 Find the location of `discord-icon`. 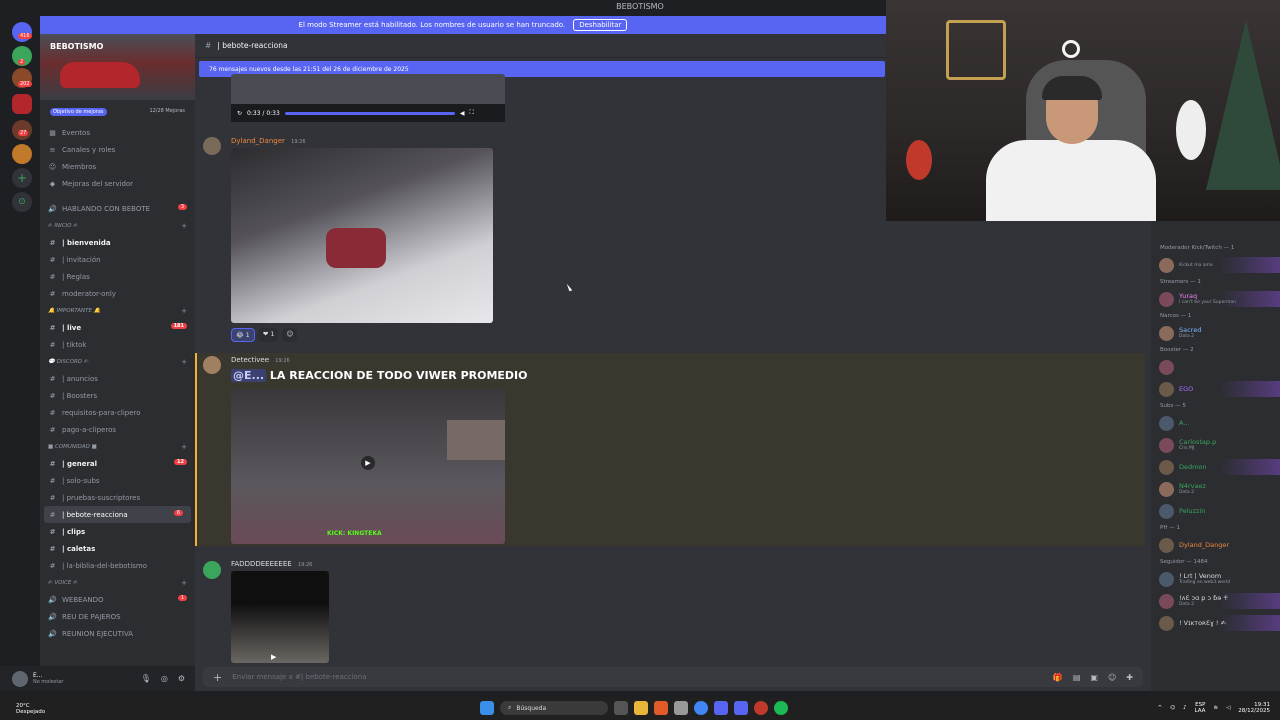

discord-icon is located at coordinates (741, 708).